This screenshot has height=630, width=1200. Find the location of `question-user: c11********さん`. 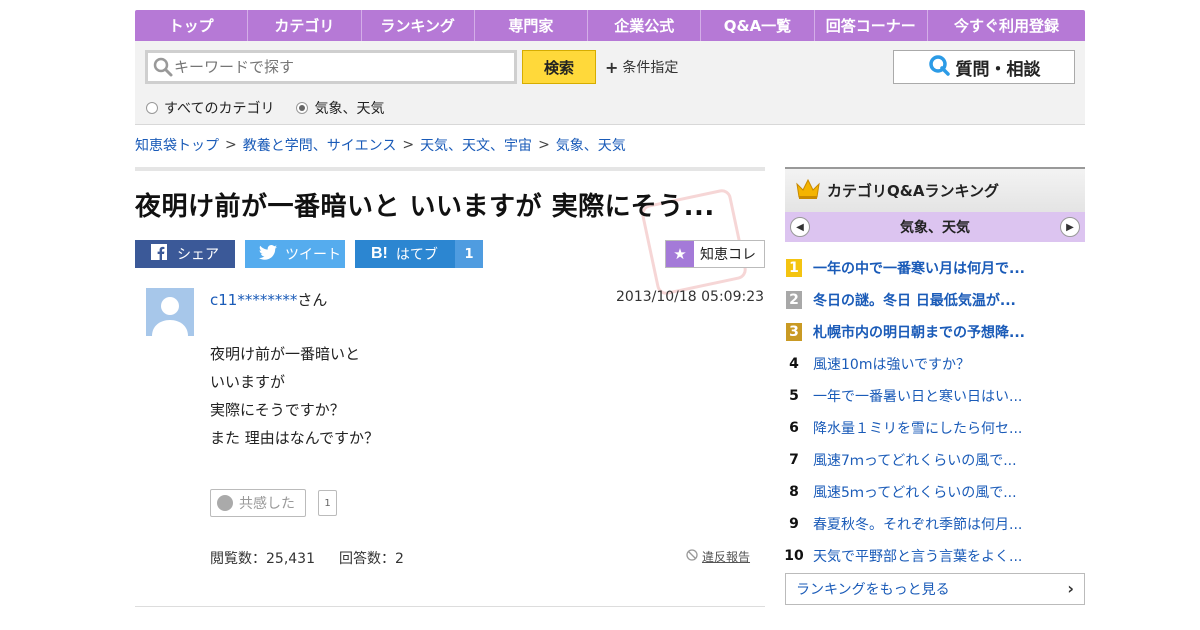

question-user: c11********さん is located at coordinates (268, 299).